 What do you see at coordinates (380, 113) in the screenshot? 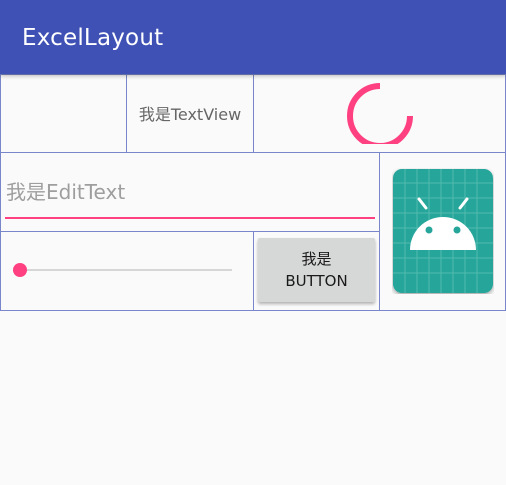
I see `progress-spinner-icon` at bounding box center [380, 113].